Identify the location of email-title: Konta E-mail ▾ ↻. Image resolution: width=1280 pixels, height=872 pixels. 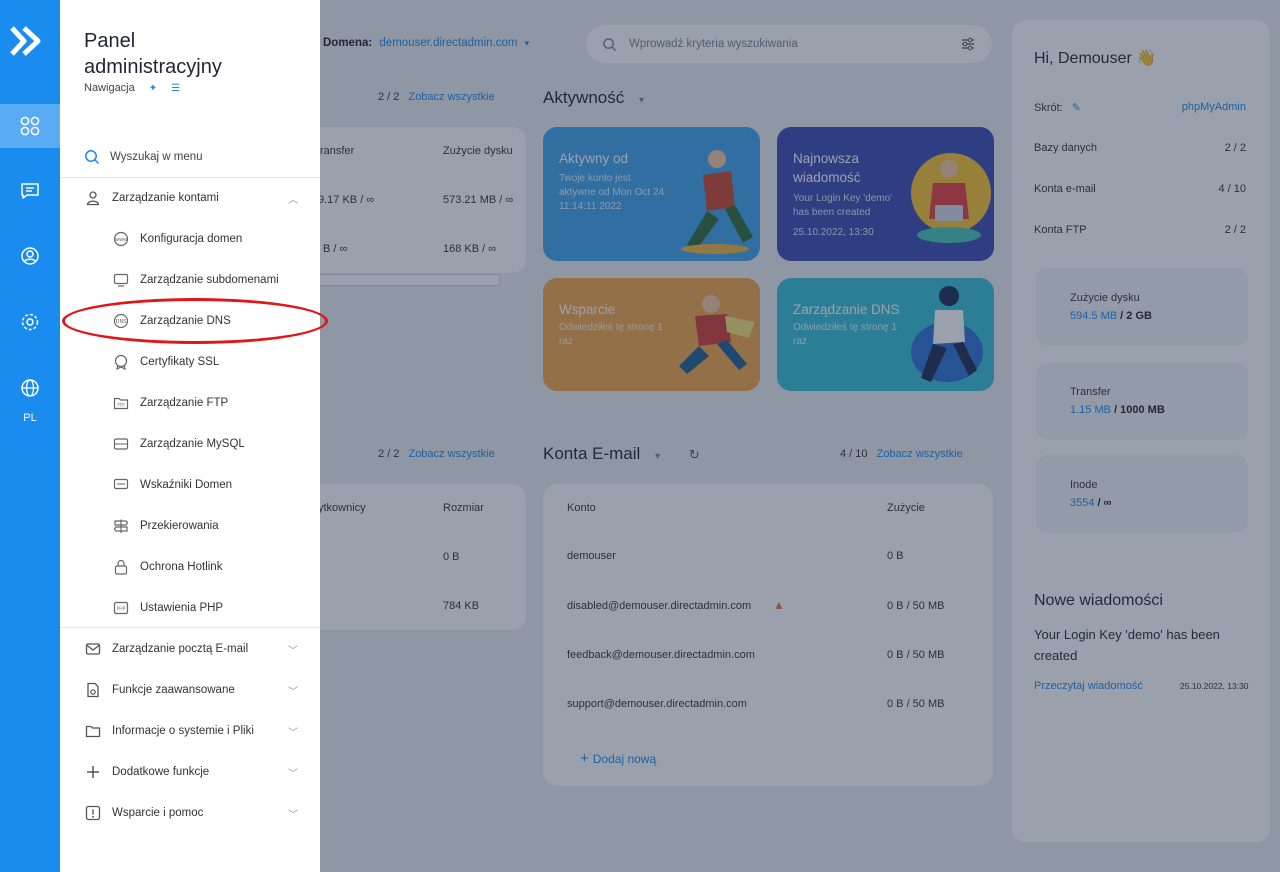
(621, 453).